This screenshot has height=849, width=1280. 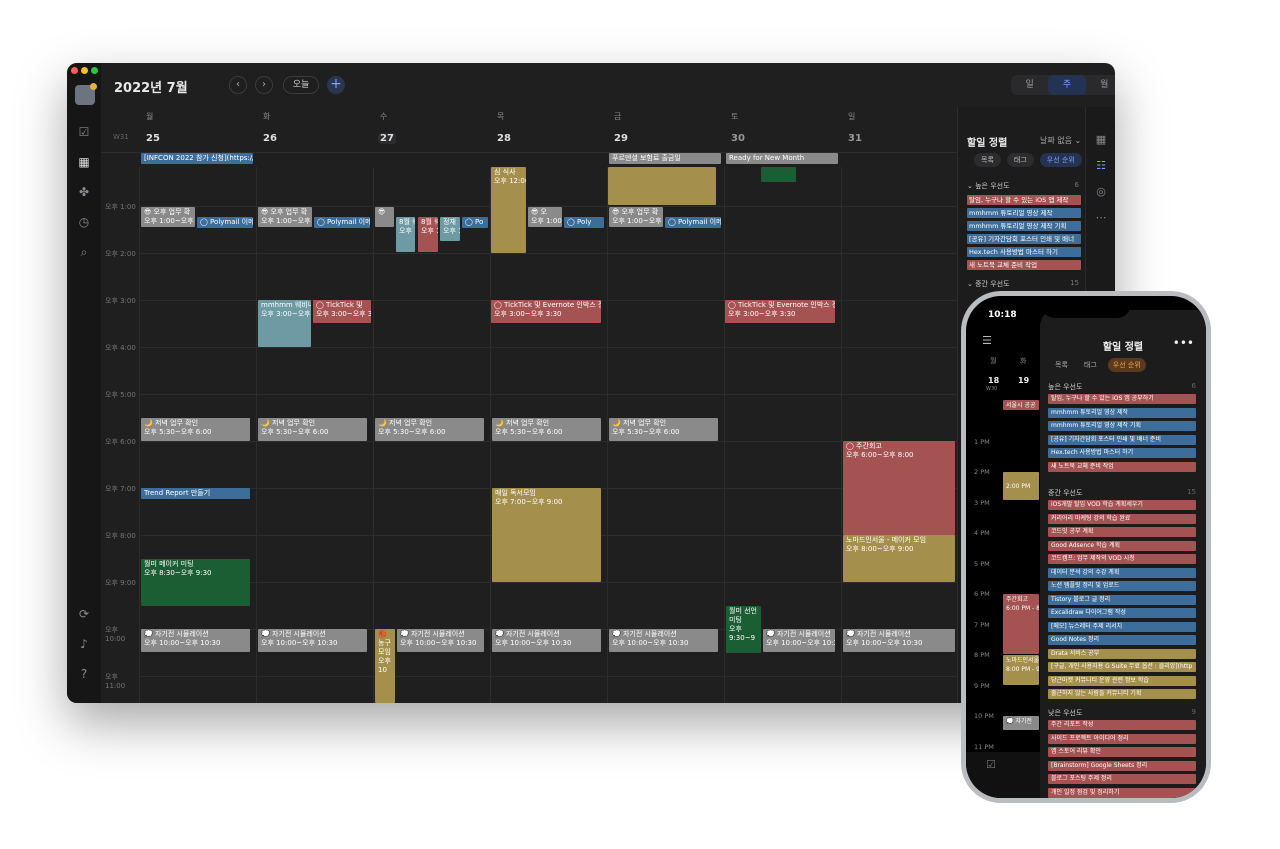 What do you see at coordinates (1067, 85) in the screenshot?
I see `view-week-tab: 주` at bounding box center [1067, 85].